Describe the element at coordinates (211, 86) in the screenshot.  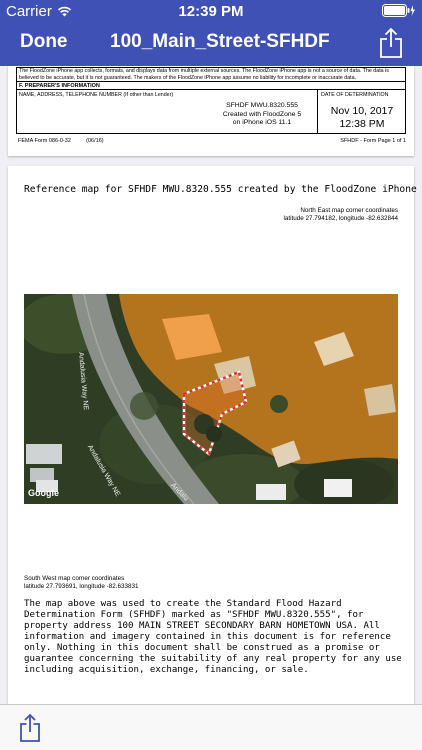
I see `preparer-heading: F. PREPARER'S INFORMATION` at that location.